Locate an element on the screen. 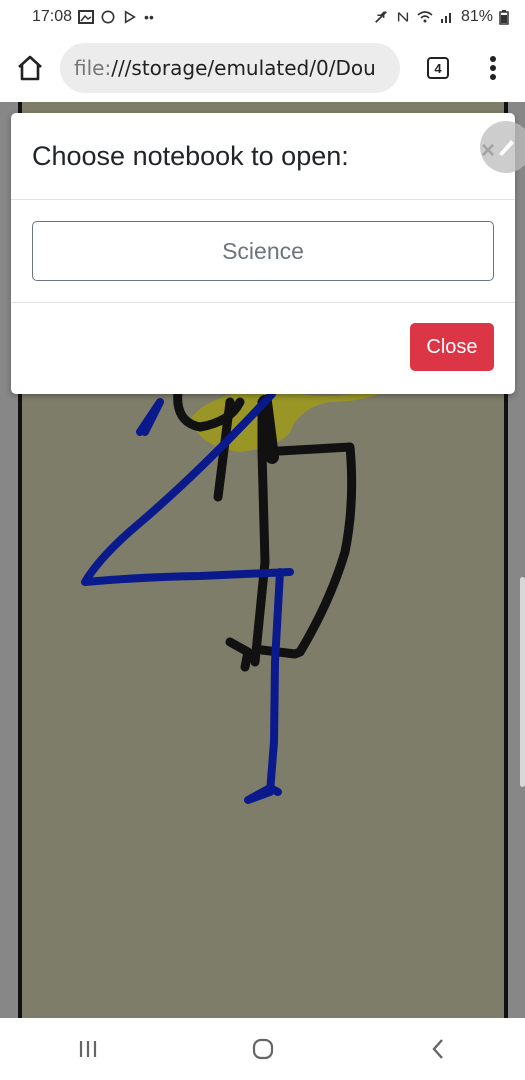 This screenshot has height=1080, width=525. system-nav-bar is located at coordinates (262, 1049).